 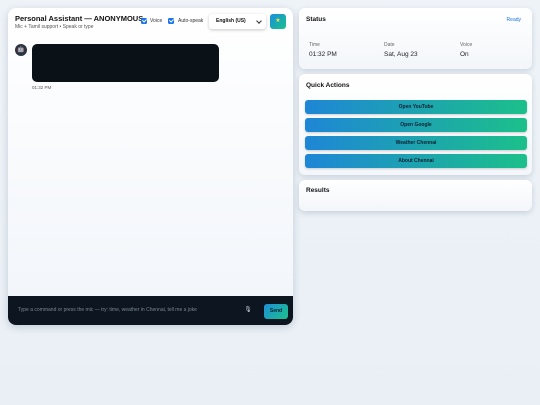 I want to click on language-select: English (US), so click(x=237, y=21).